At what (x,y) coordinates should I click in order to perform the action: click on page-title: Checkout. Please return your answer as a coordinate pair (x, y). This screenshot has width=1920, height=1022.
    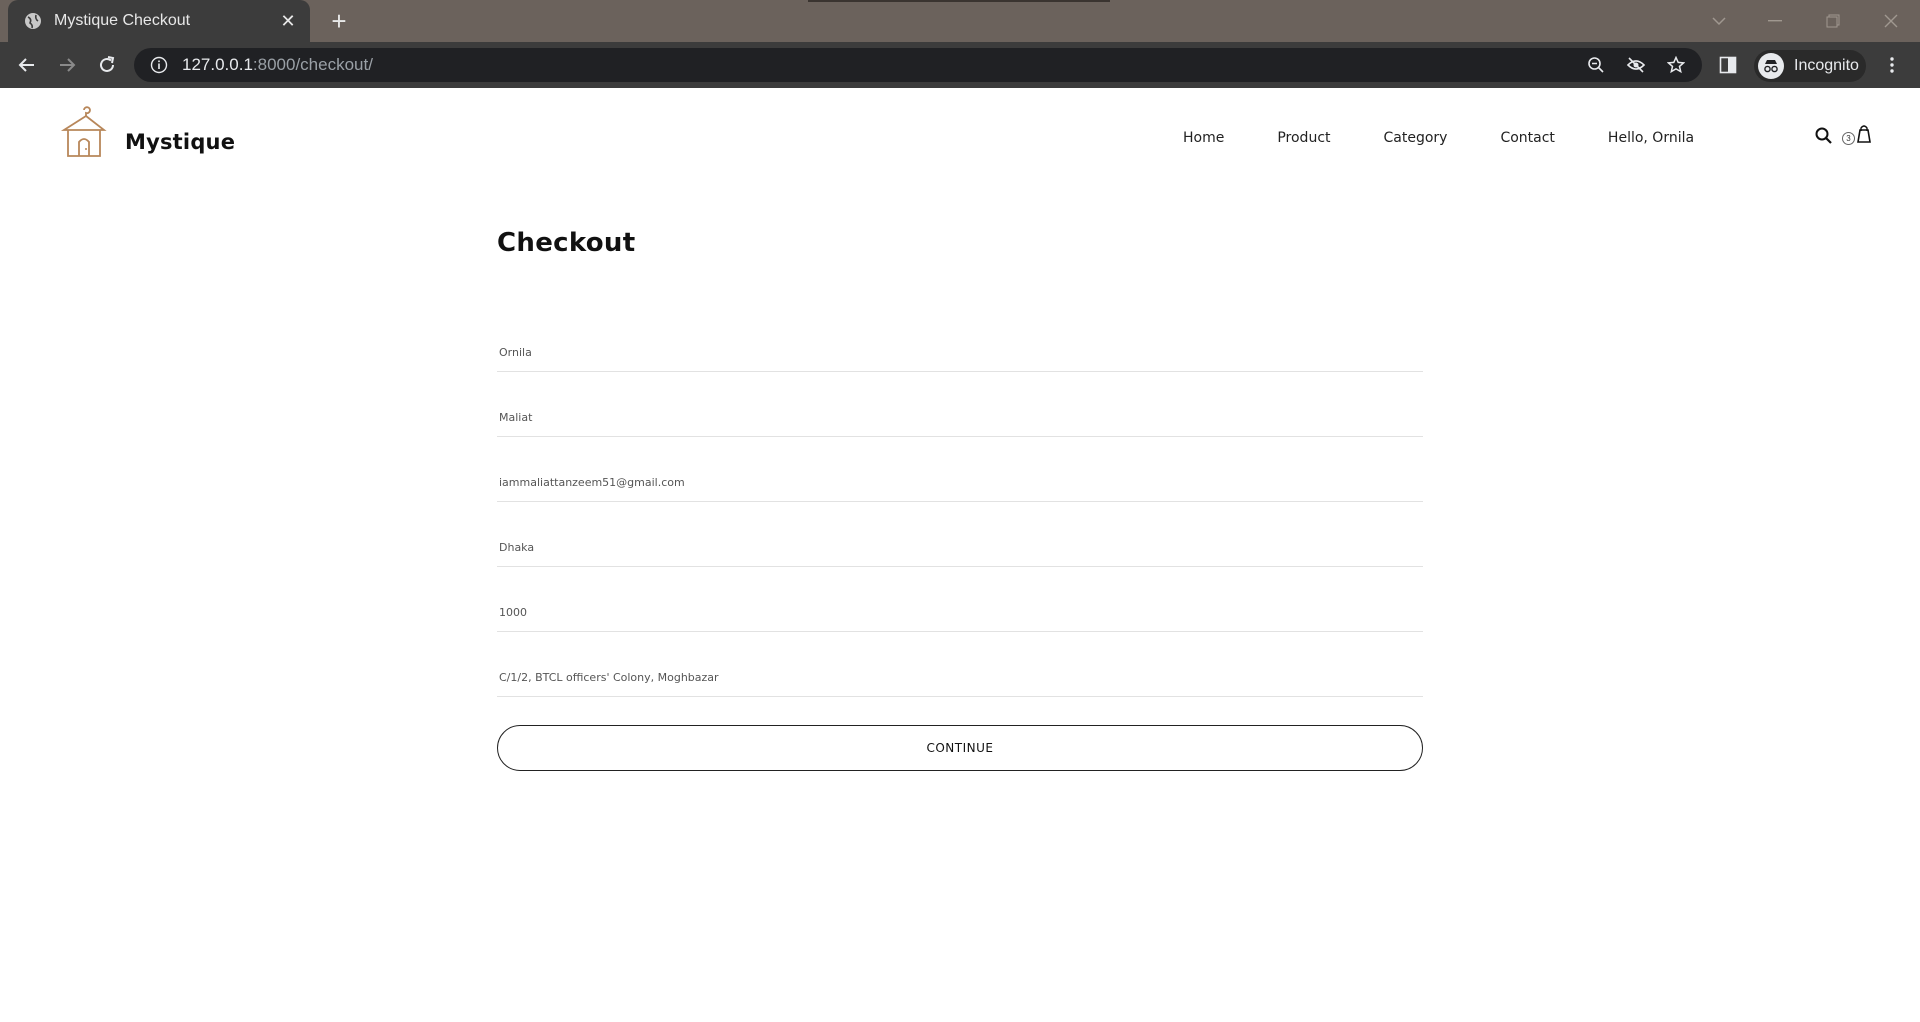
    Looking at the image, I should click on (566, 243).